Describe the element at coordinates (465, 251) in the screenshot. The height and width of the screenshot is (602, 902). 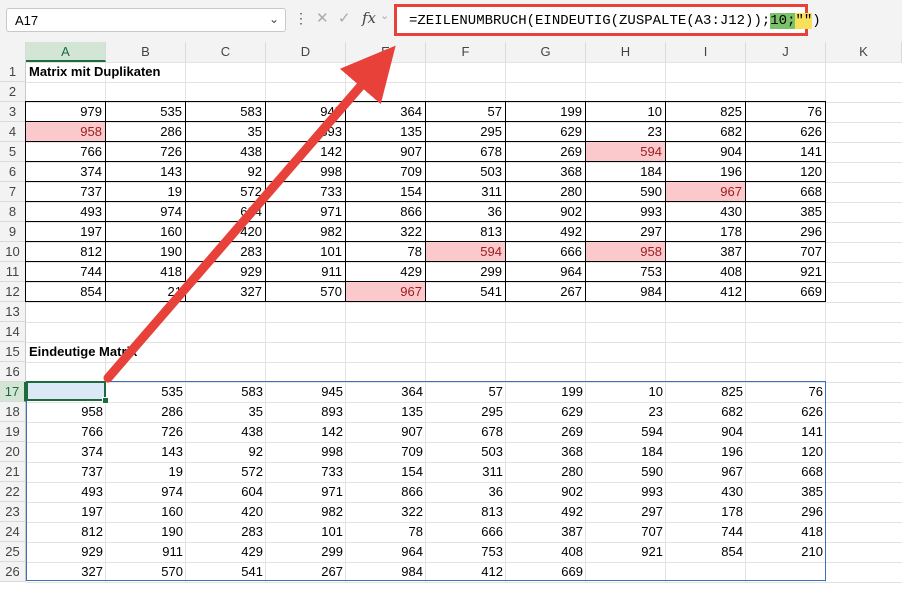
I see `duplicates-matrix-cell: 594` at that location.